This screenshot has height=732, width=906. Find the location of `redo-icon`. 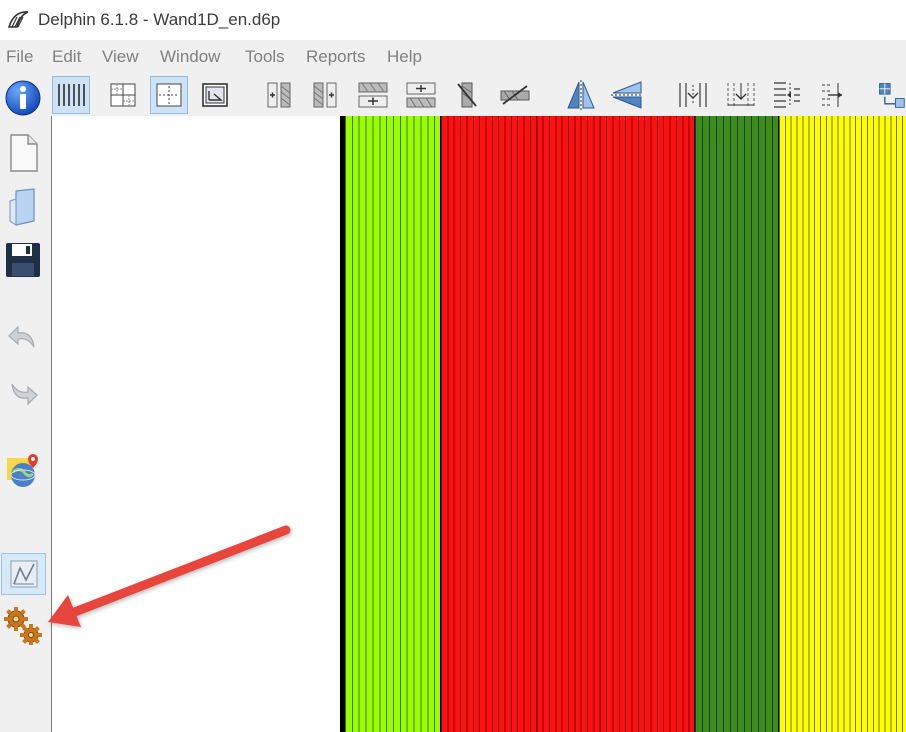

redo-icon is located at coordinates (24, 394).